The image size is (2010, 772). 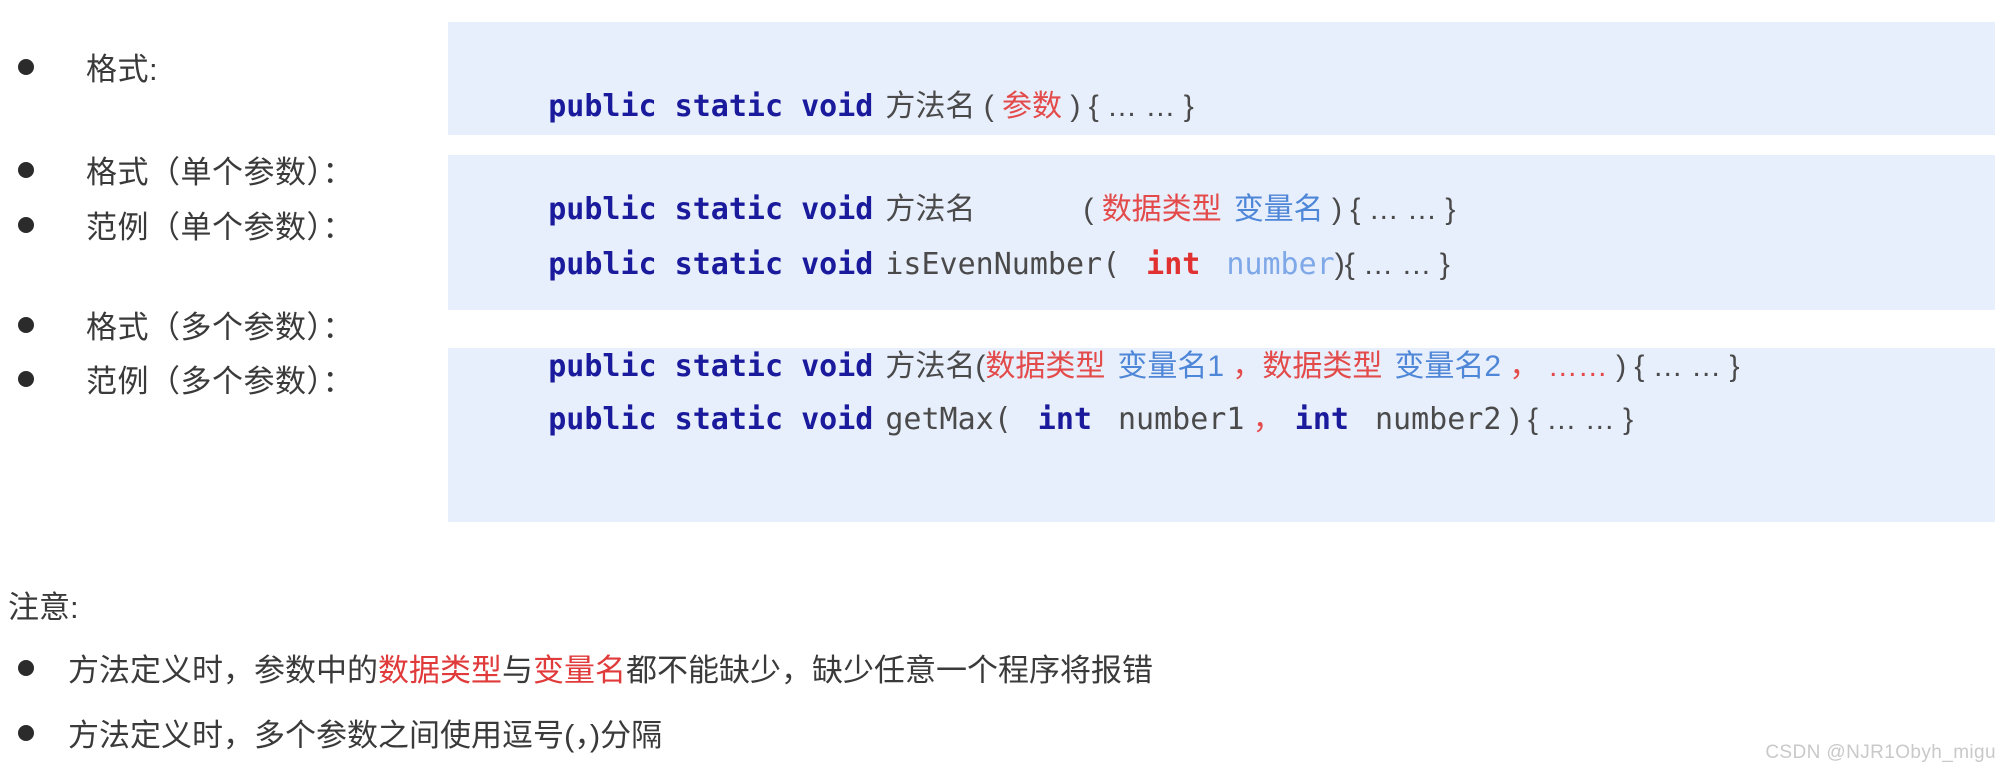 I want to click on note-item-2-text: 方法定义时，多个参数之间使用逗号(，)分隔, so click(x=365, y=732).